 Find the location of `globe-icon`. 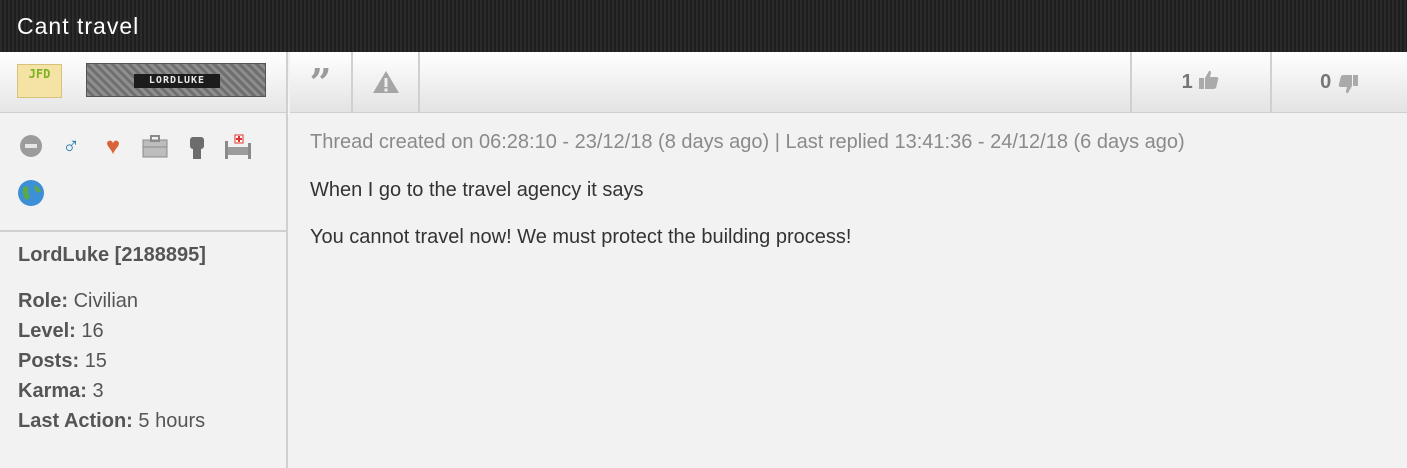

globe-icon is located at coordinates (31, 193).